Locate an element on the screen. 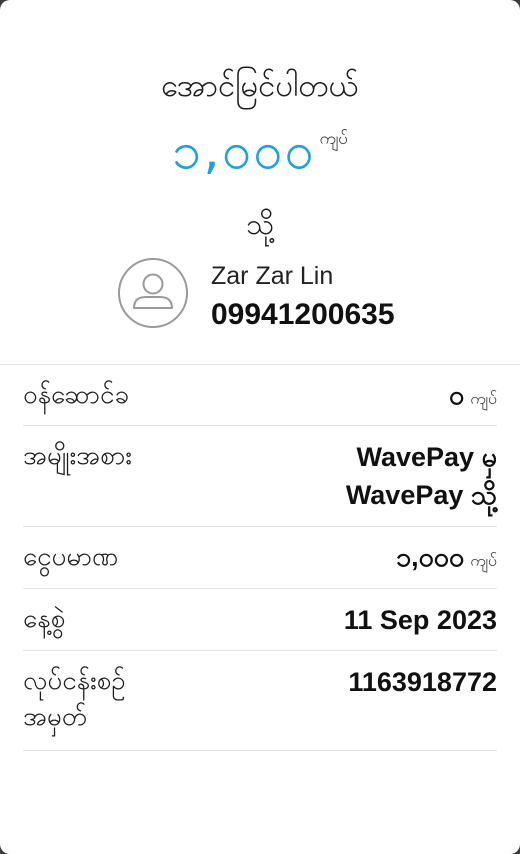 The width and height of the screenshot is (520, 854). date-row: နေ့စွဲ 11 Sep 2023 is located at coordinates (260, 620).